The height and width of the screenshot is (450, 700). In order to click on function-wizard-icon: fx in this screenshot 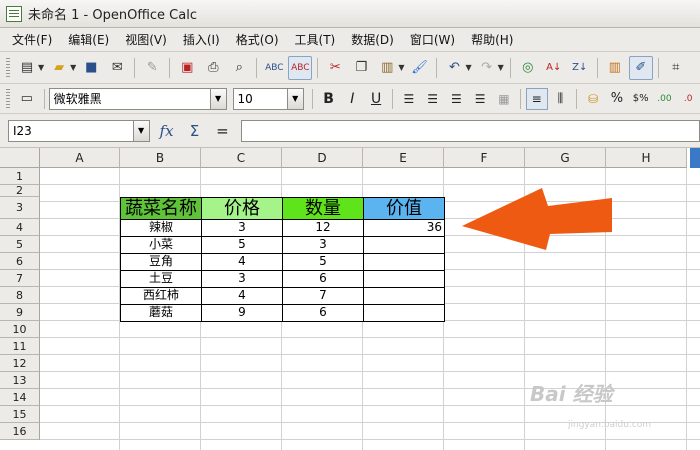, I will do `click(167, 131)`.